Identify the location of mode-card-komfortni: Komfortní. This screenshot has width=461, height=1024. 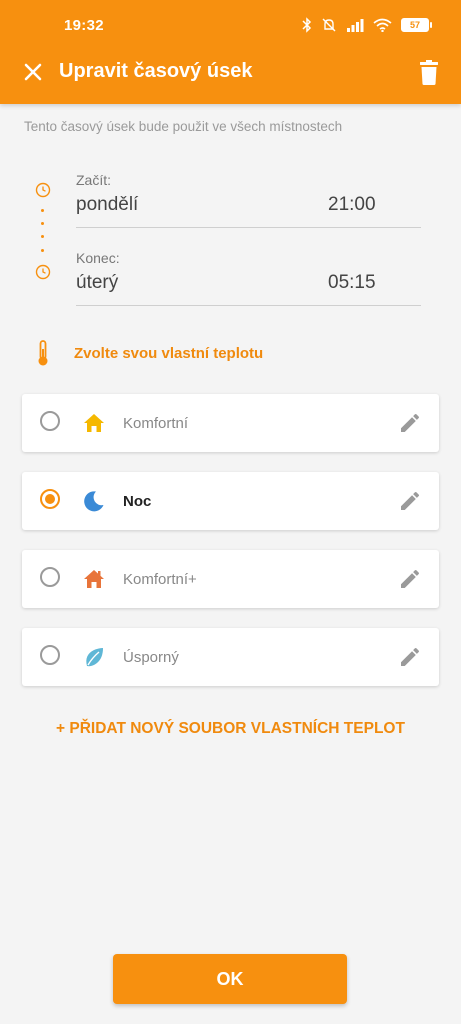
(230, 423).